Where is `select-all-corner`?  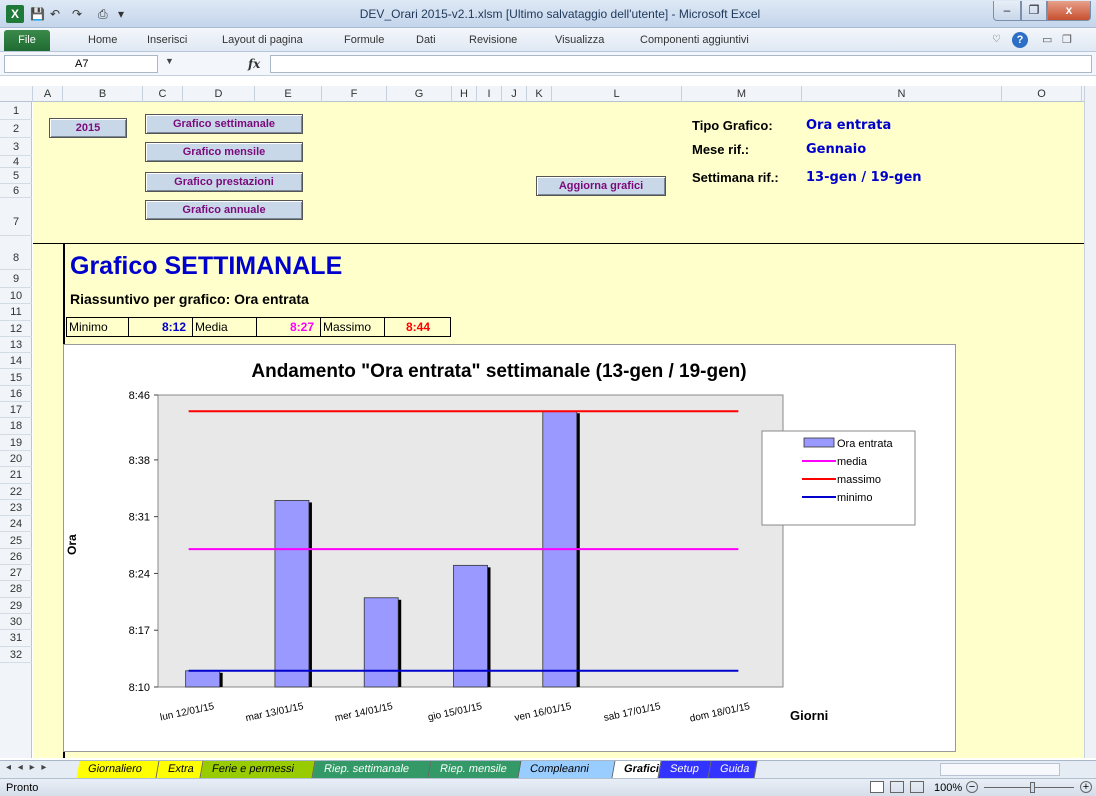
select-all-corner is located at coordinates (16, 94).